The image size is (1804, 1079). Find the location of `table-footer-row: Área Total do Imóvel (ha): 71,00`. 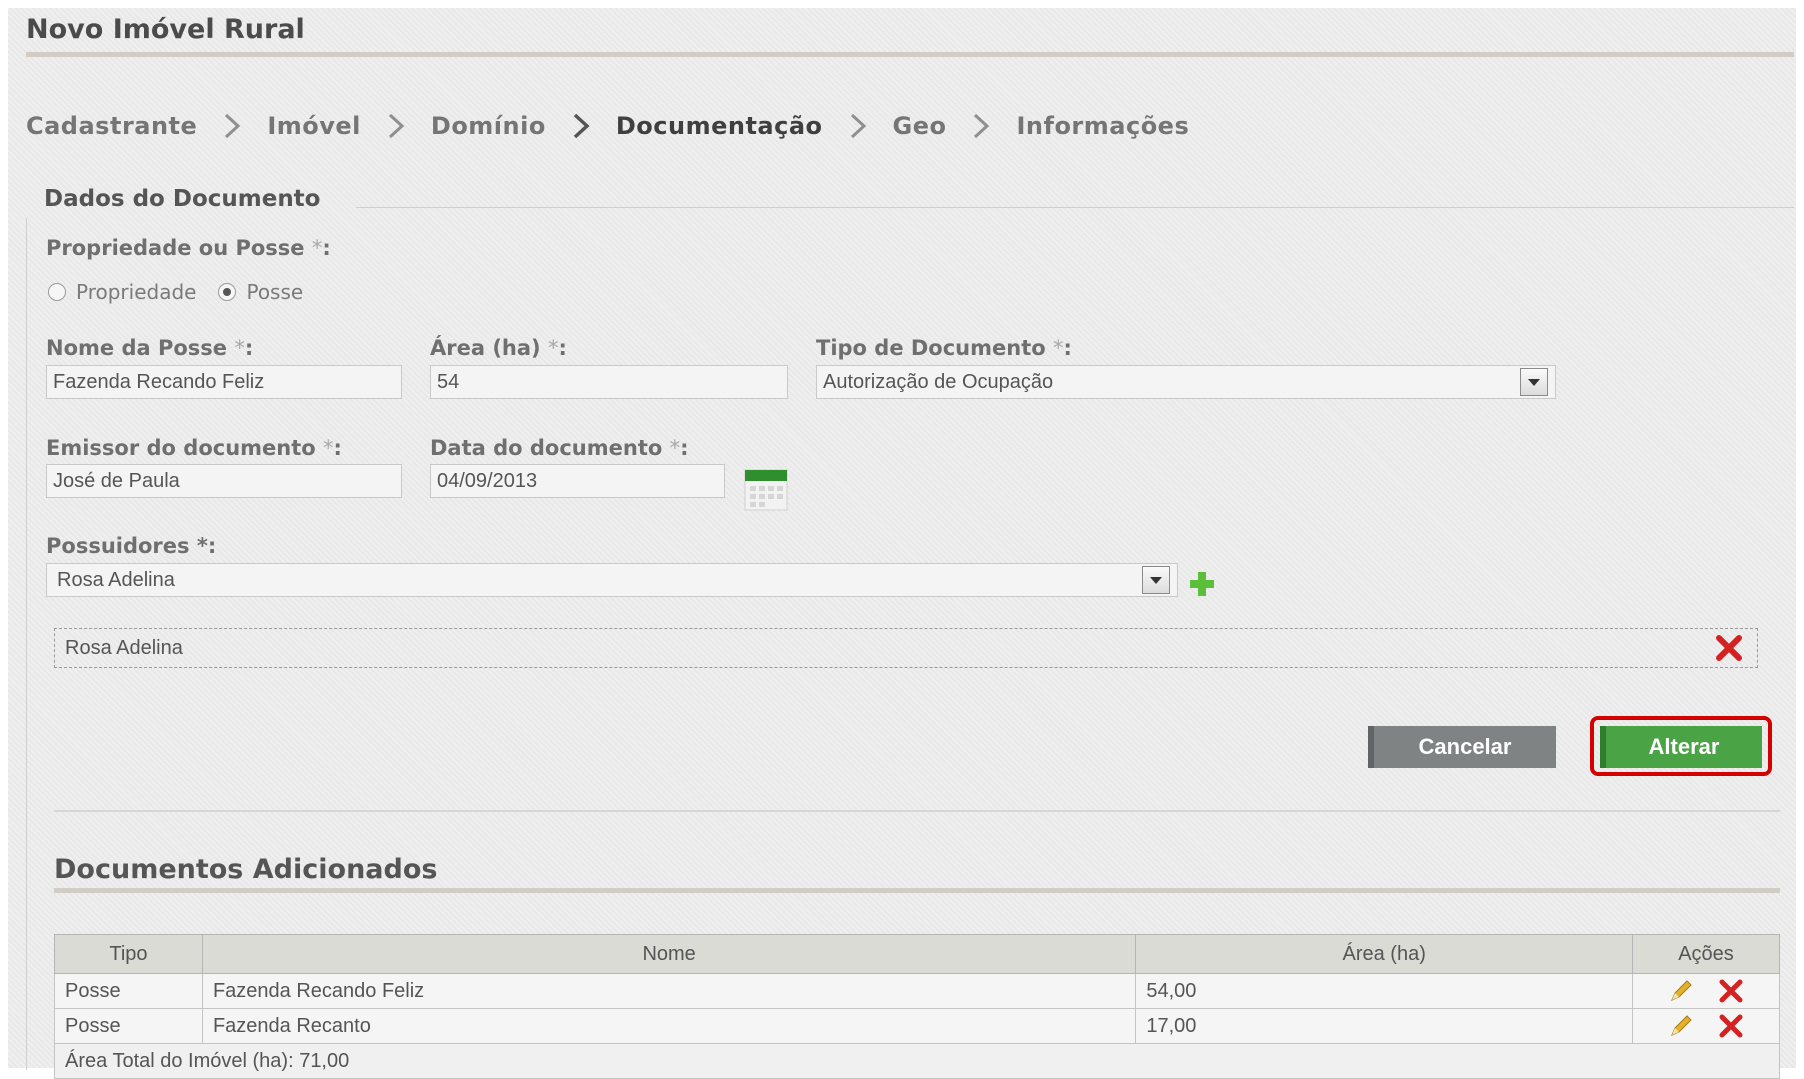

table-footer-row: Área Total do Imóvel (ha): 71,00 is located at coordinates (917, 1061).